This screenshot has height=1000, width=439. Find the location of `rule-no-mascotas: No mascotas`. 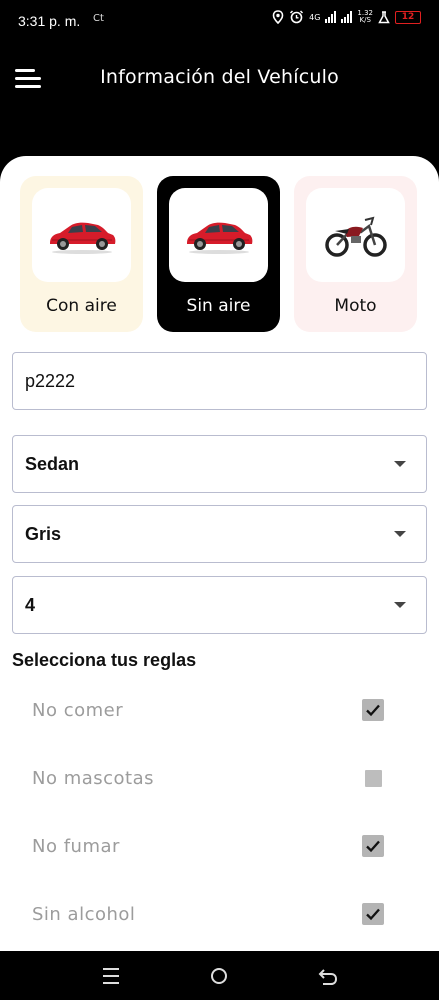

rule-no-mascotas: No mascotas is located at coordinates (212, 780).